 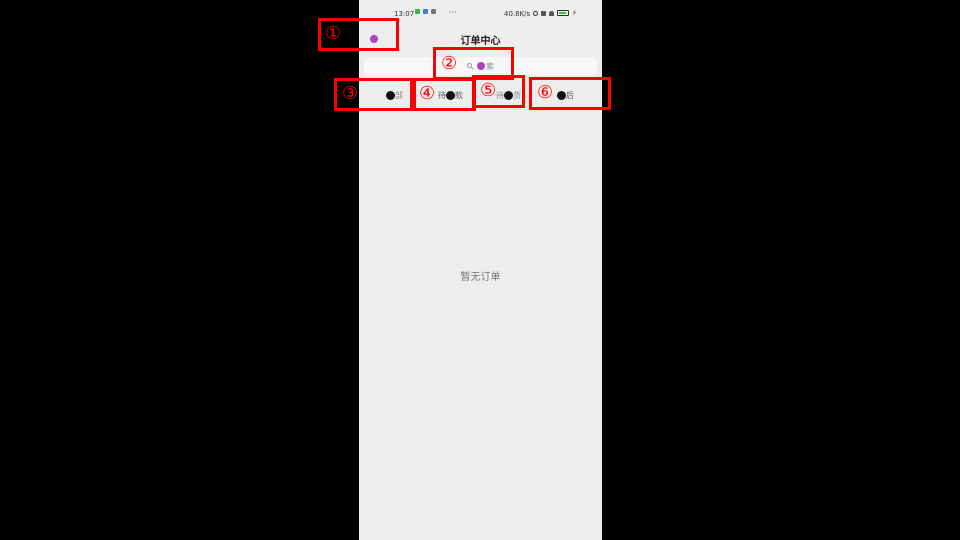 I want to click on notification-icons, so click(x=425, y=11).